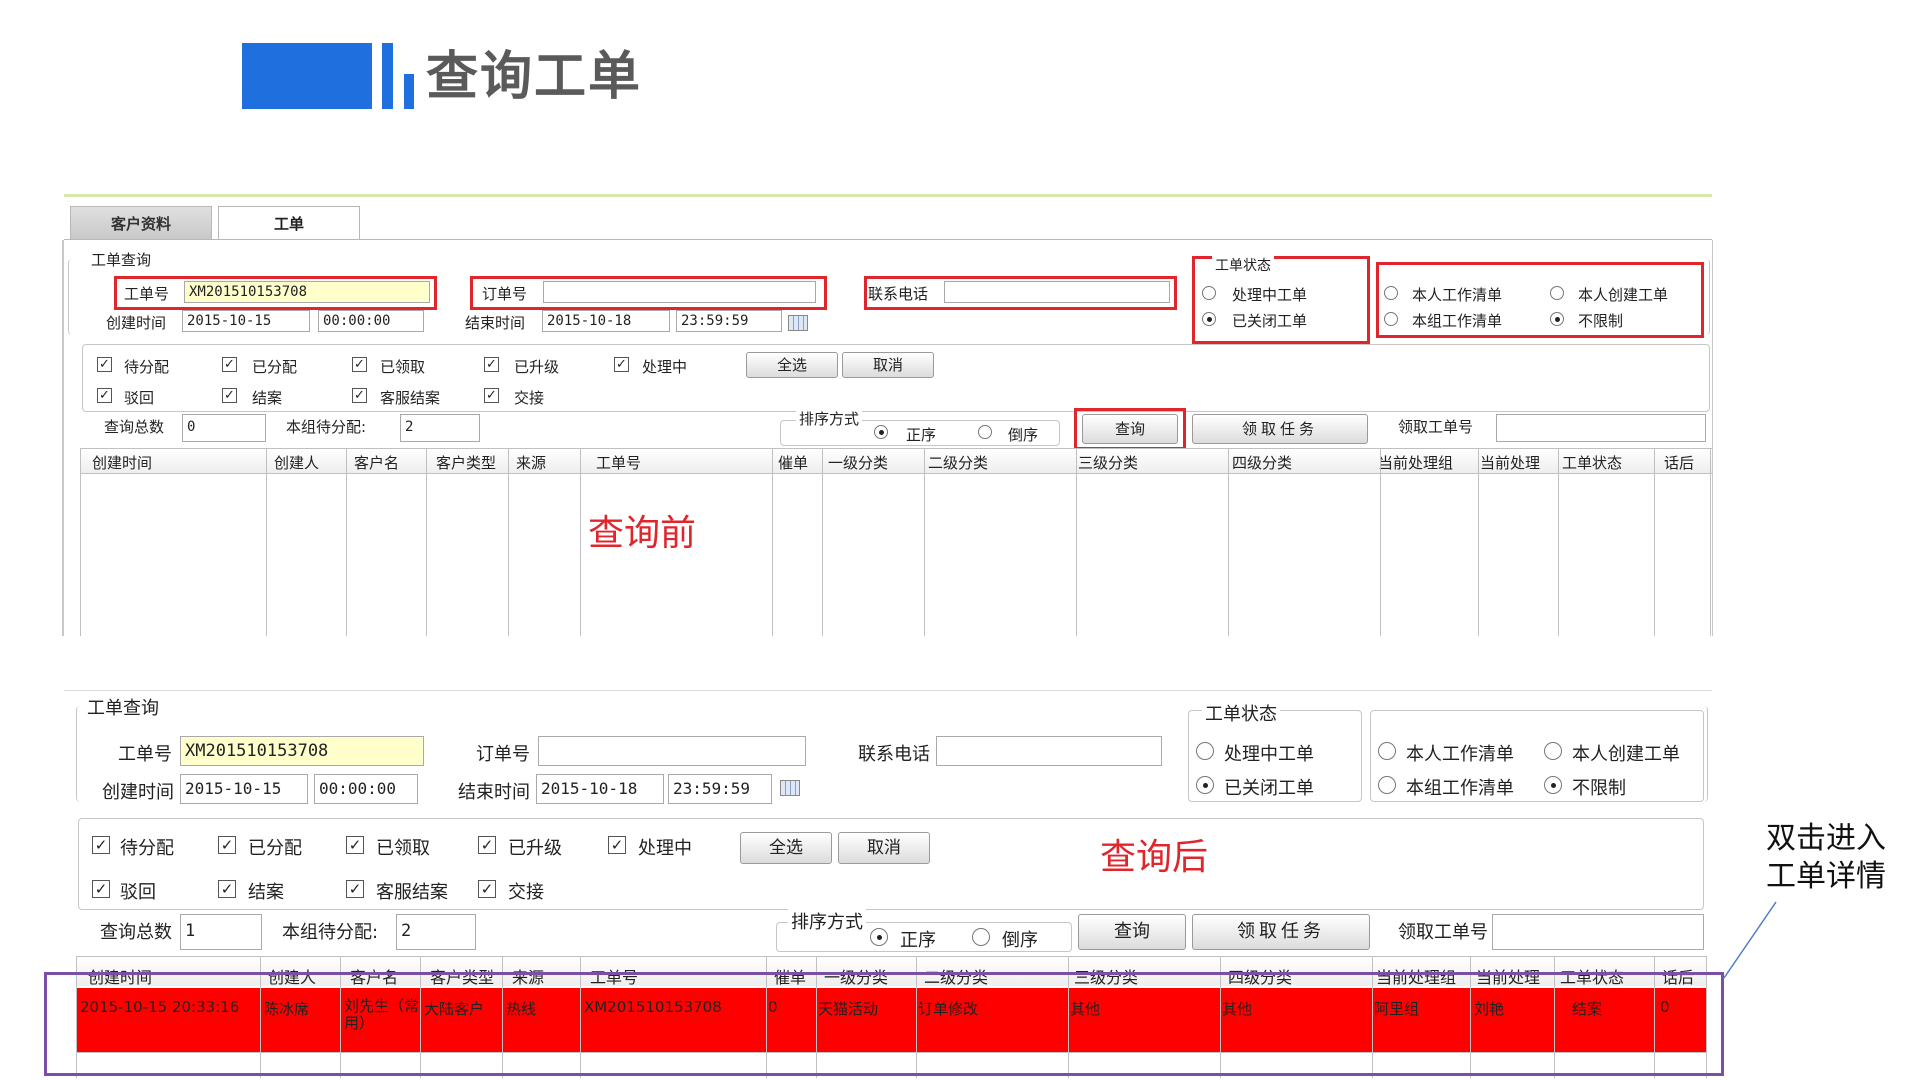 The width and height of the screenshot is (1920, 1080). What do you see at coordinates (104, 395) in the screenshot?
I see `checkbox-rejected: ✓` at bounding box center [104, 395].